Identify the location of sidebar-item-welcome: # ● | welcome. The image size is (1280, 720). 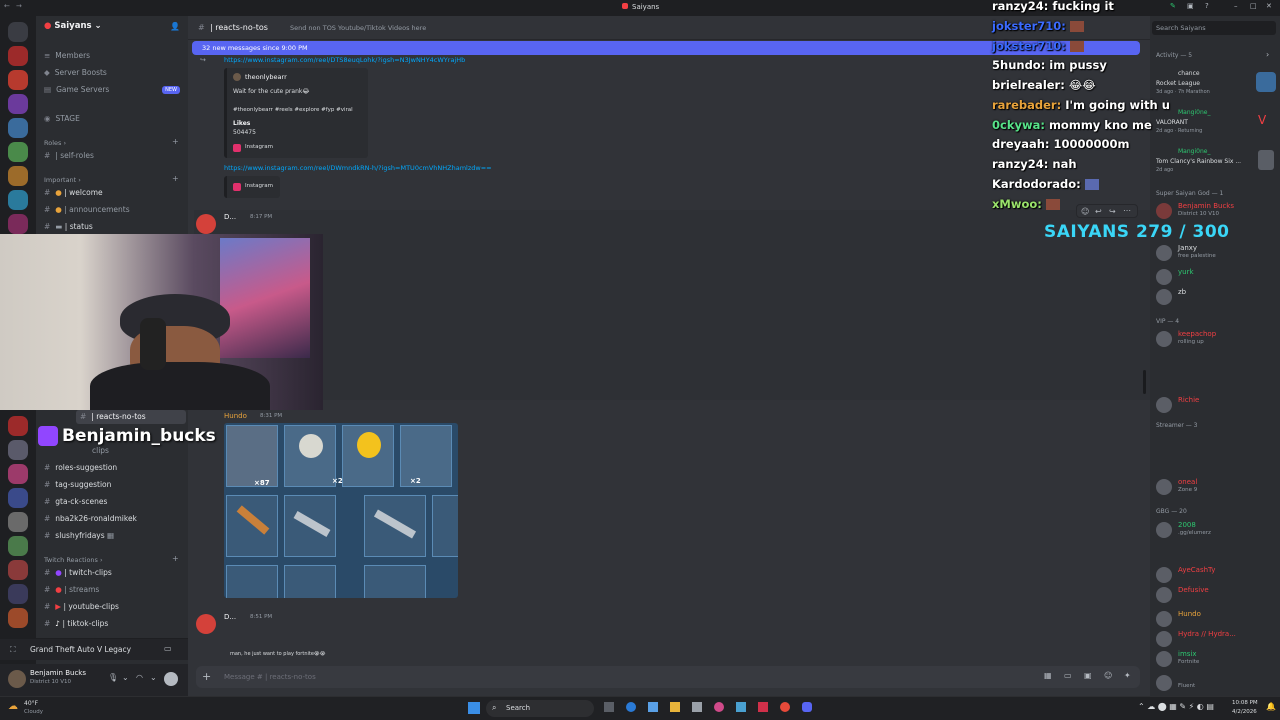
(73, 193).